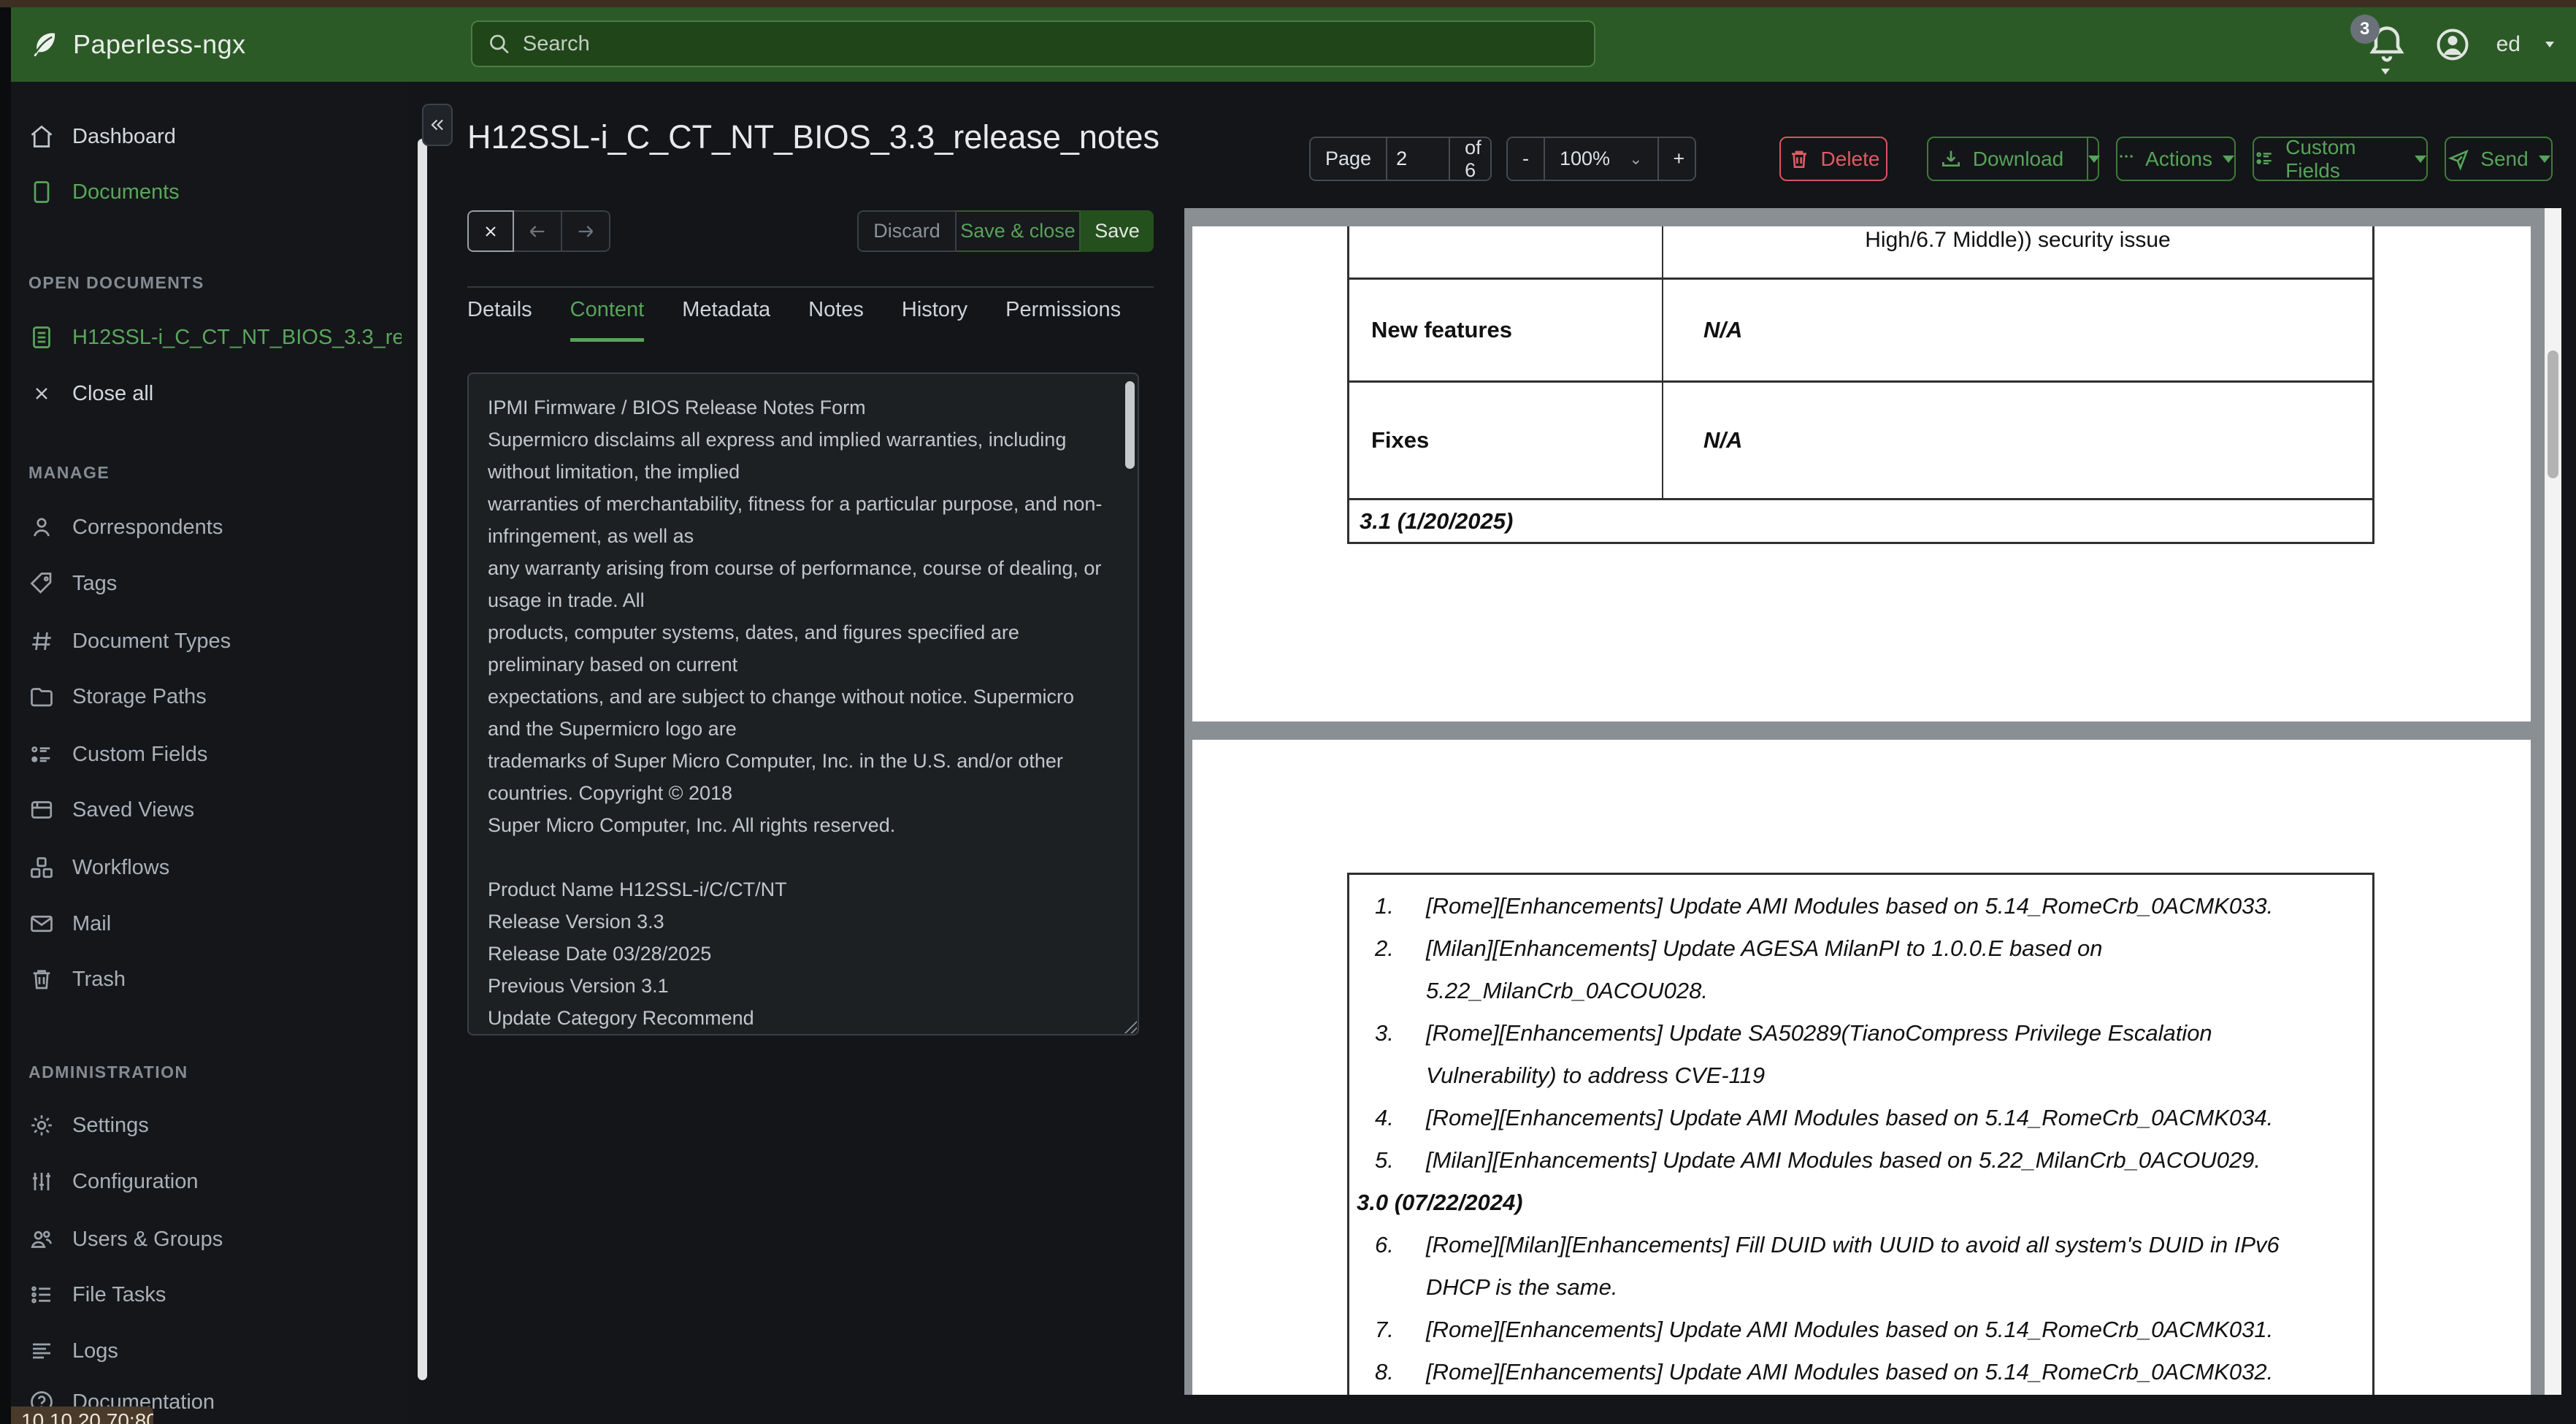  What do you see at coordinates (907, 231) in the screenshot?
I see `discard-button: Discard` at bounding box center [907, 231].